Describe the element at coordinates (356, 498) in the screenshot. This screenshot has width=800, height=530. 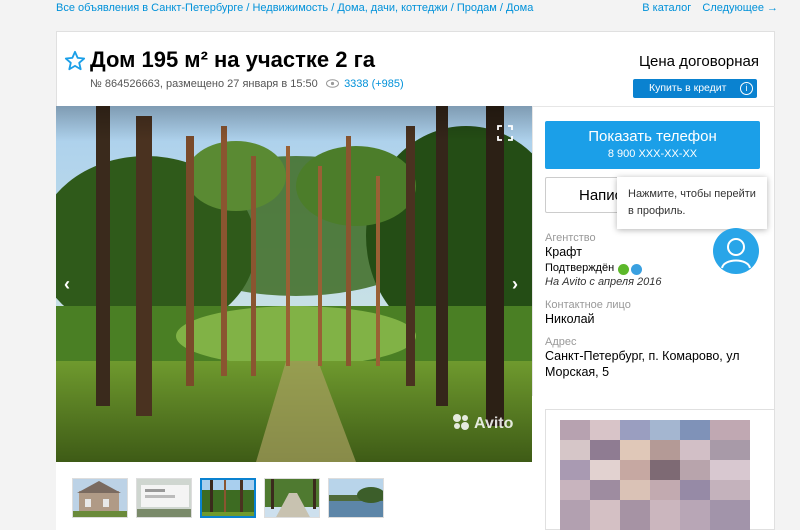
I see `thumbnail-lake` at that location.